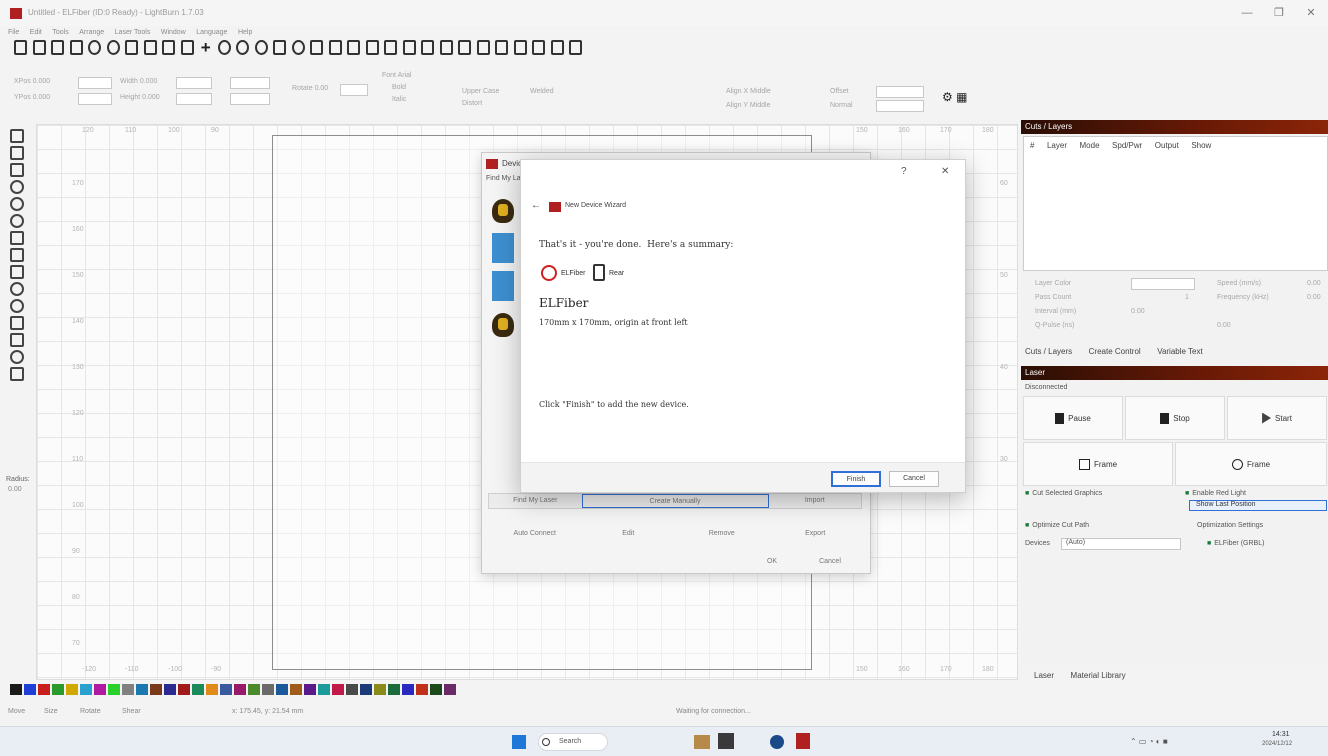 This screenshot has width=1328, height=756. Describe the element at coordinates (17, 204) in the screenshot. I see `polygon-tool-icon` at that location.